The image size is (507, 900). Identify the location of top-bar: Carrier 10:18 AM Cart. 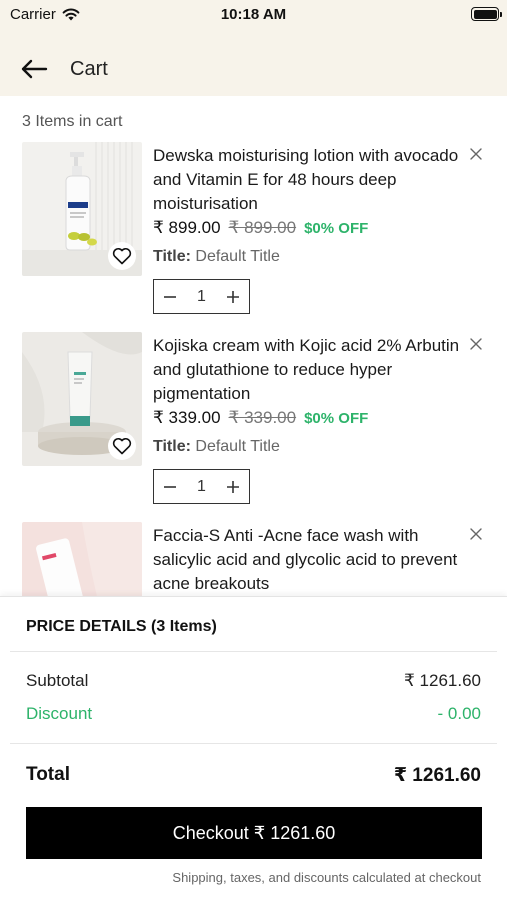
(253, 48).